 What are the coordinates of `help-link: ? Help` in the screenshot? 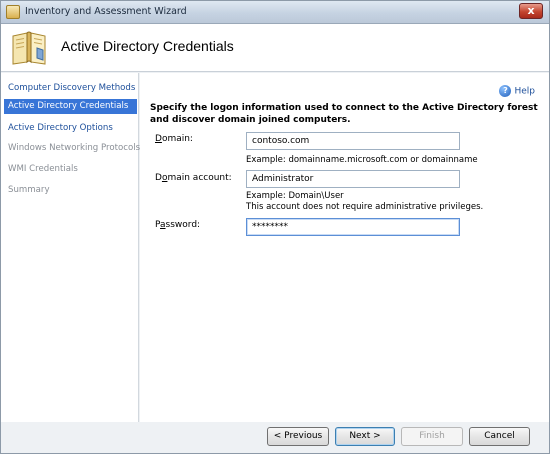 It's located at (517, 91).